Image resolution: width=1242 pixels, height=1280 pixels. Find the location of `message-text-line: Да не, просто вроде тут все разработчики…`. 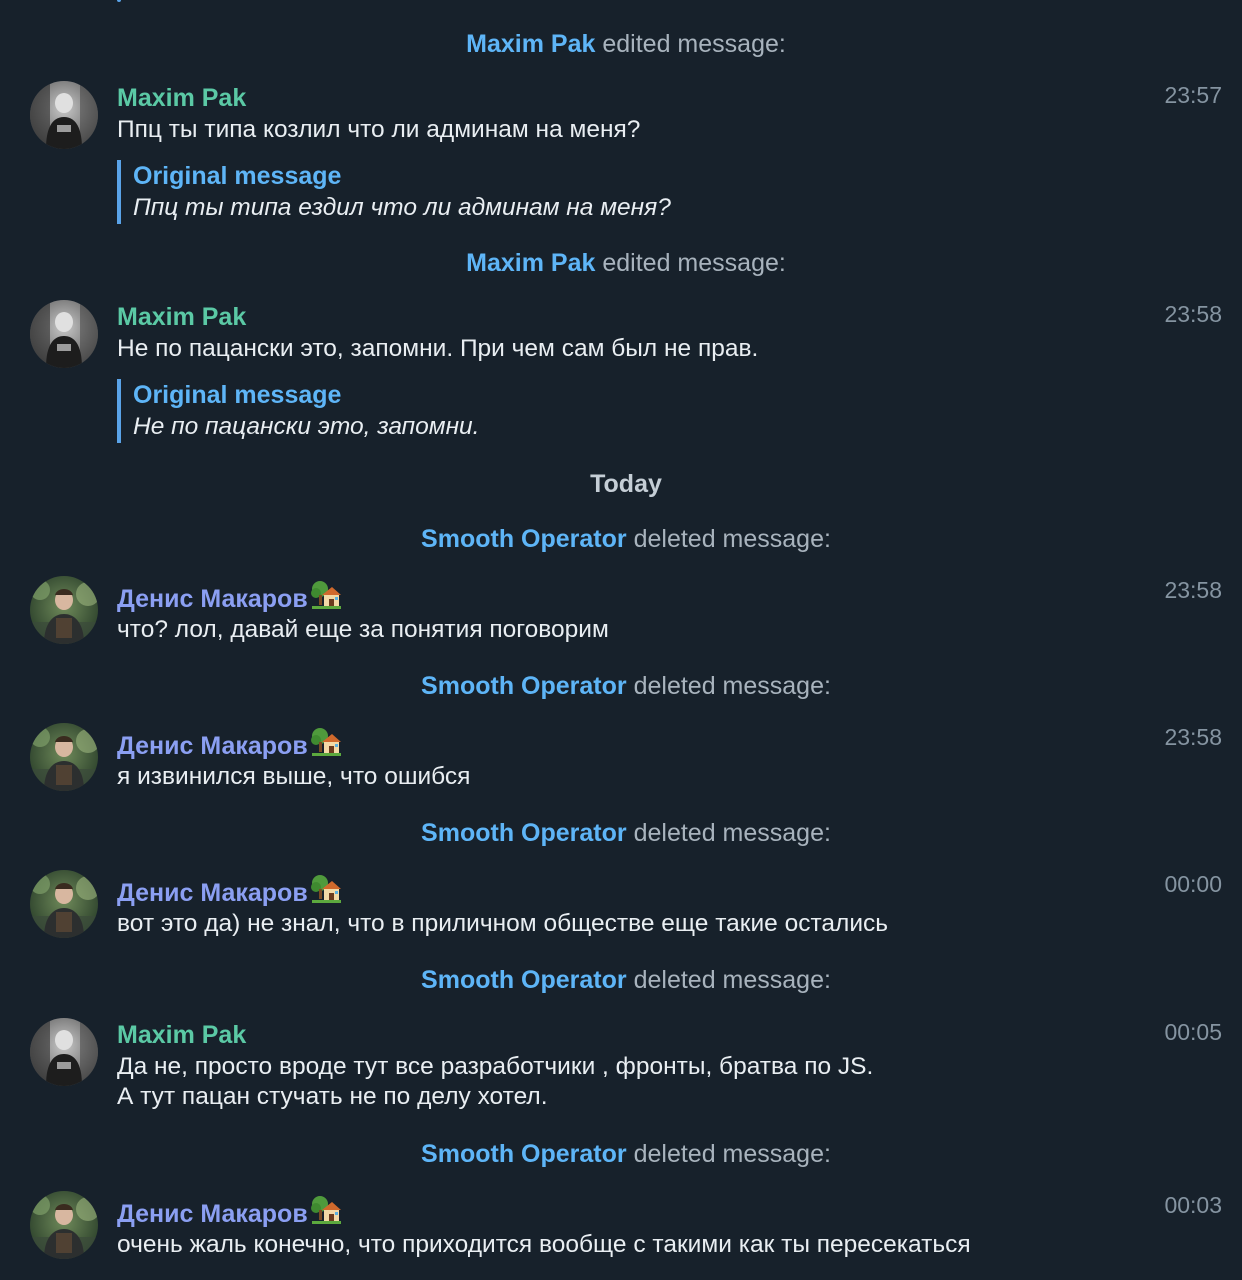

message-text-line: Да не, просто вроде тут все разработчики… is located at coordinates (495, 1066).